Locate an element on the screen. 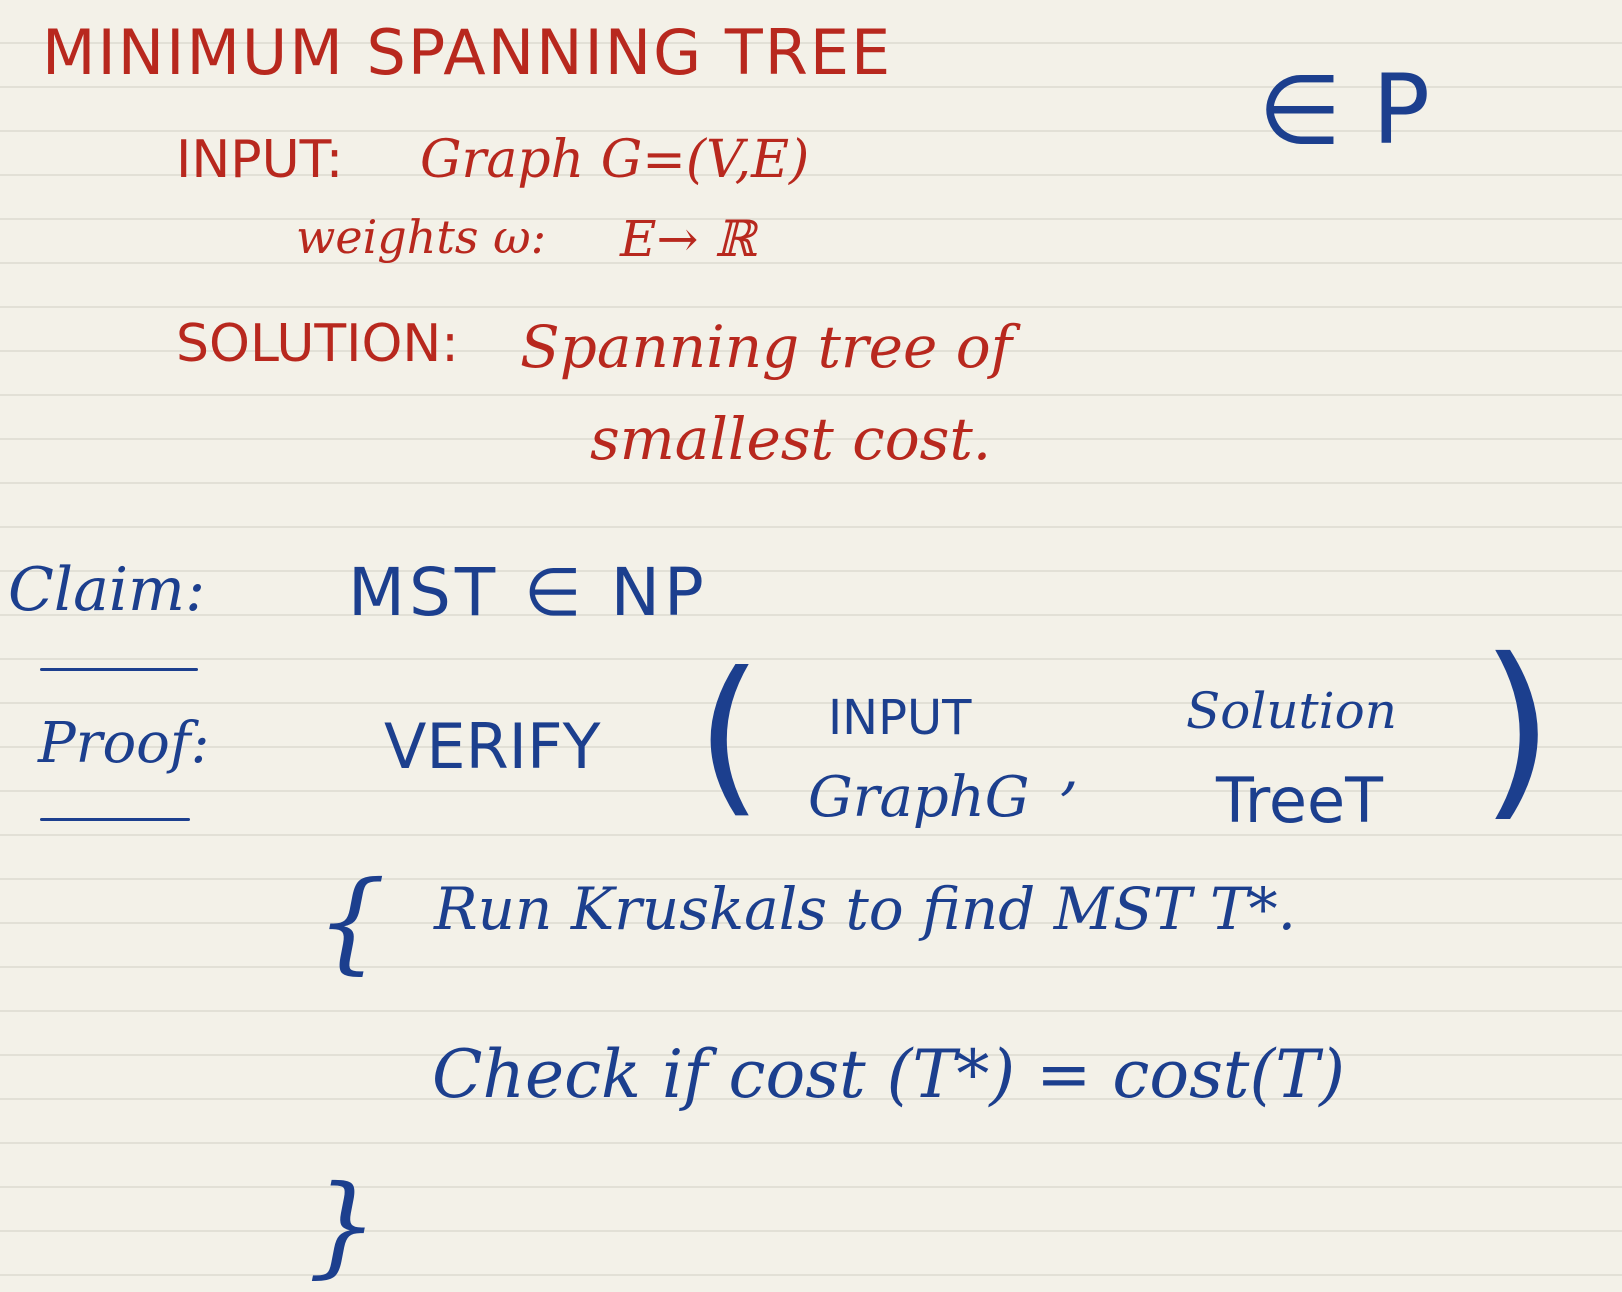  argument-2-name: TreeT is located at coordinates (1300, 800).